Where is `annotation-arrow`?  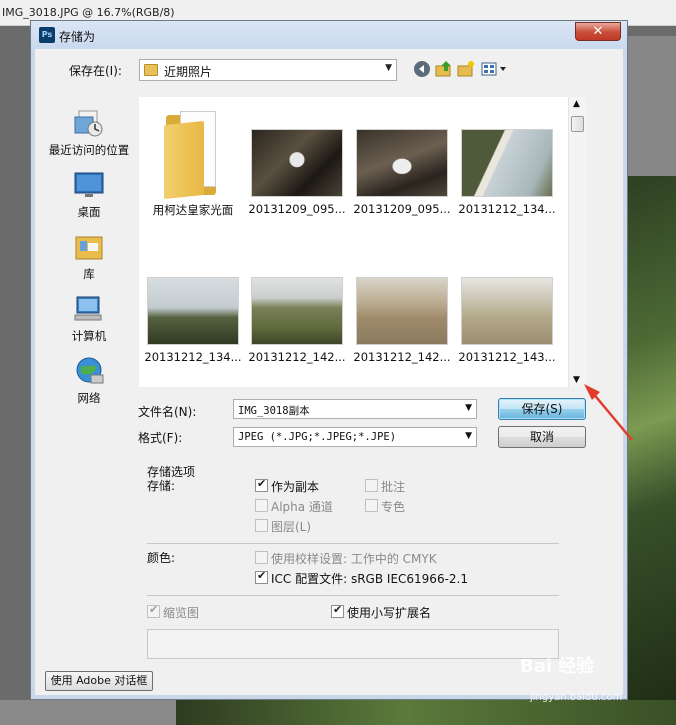 annotation-arrow is located at coordinates (608, 412).